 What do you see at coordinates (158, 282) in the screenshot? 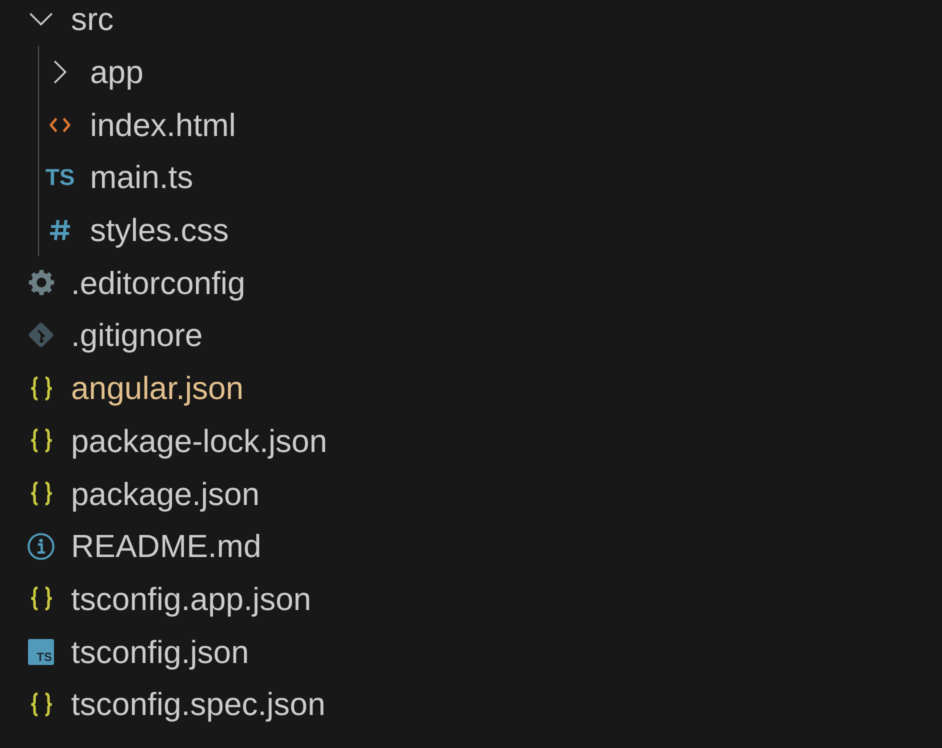
I see `file-name: .editorconfig` at bounding box center [158, 282].